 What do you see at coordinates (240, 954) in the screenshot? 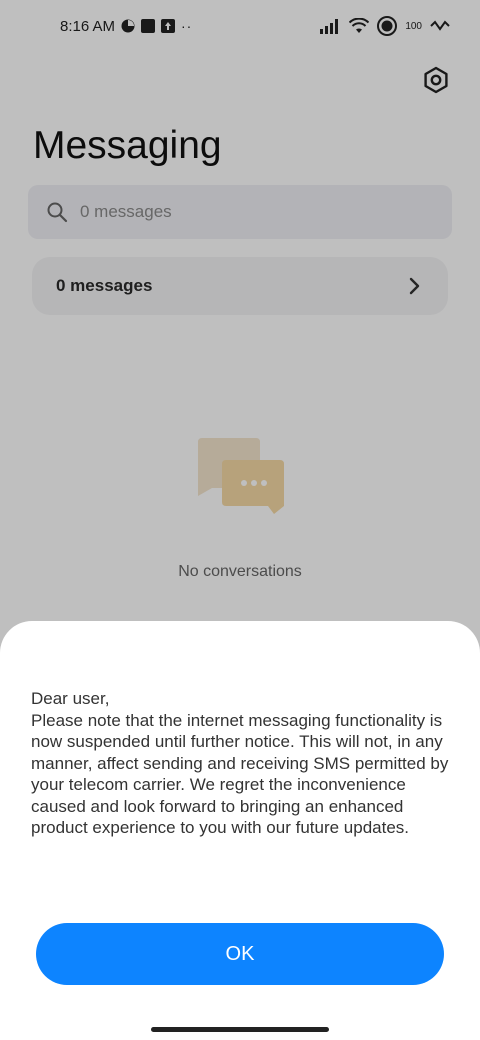
I see `ok-button: OK` at bounding box center [240, 954].